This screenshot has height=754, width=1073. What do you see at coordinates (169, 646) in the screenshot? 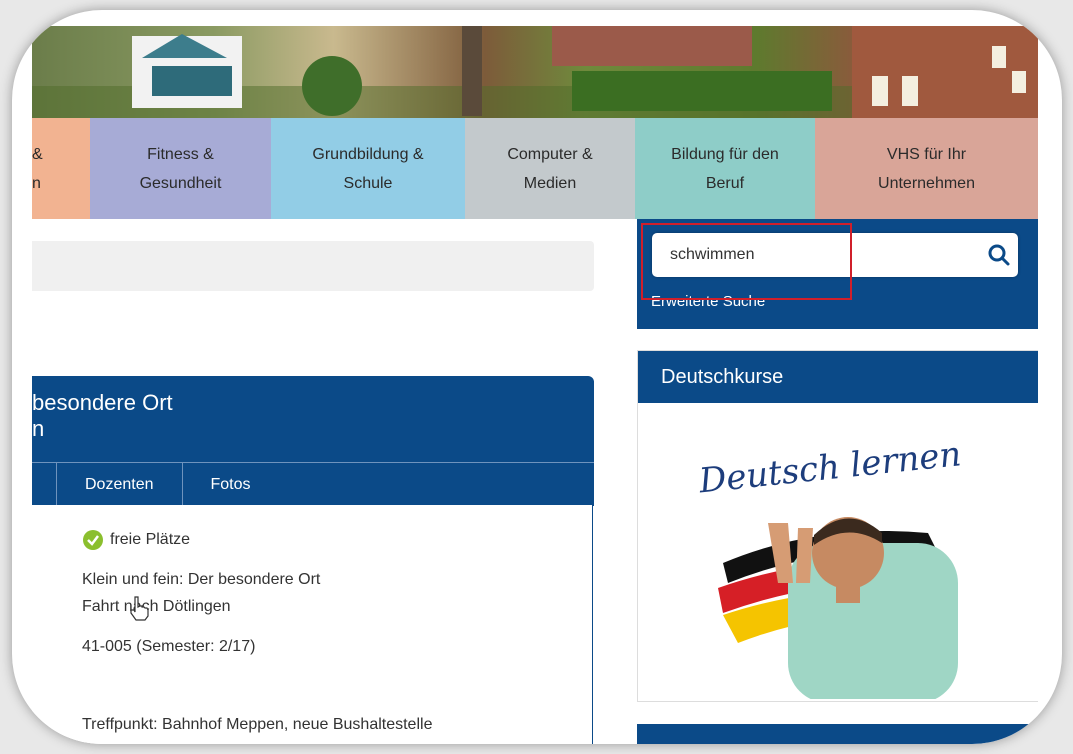
I see `course-number: 41-005 (Semester: 2/17)` at bounding box center [169, 646].